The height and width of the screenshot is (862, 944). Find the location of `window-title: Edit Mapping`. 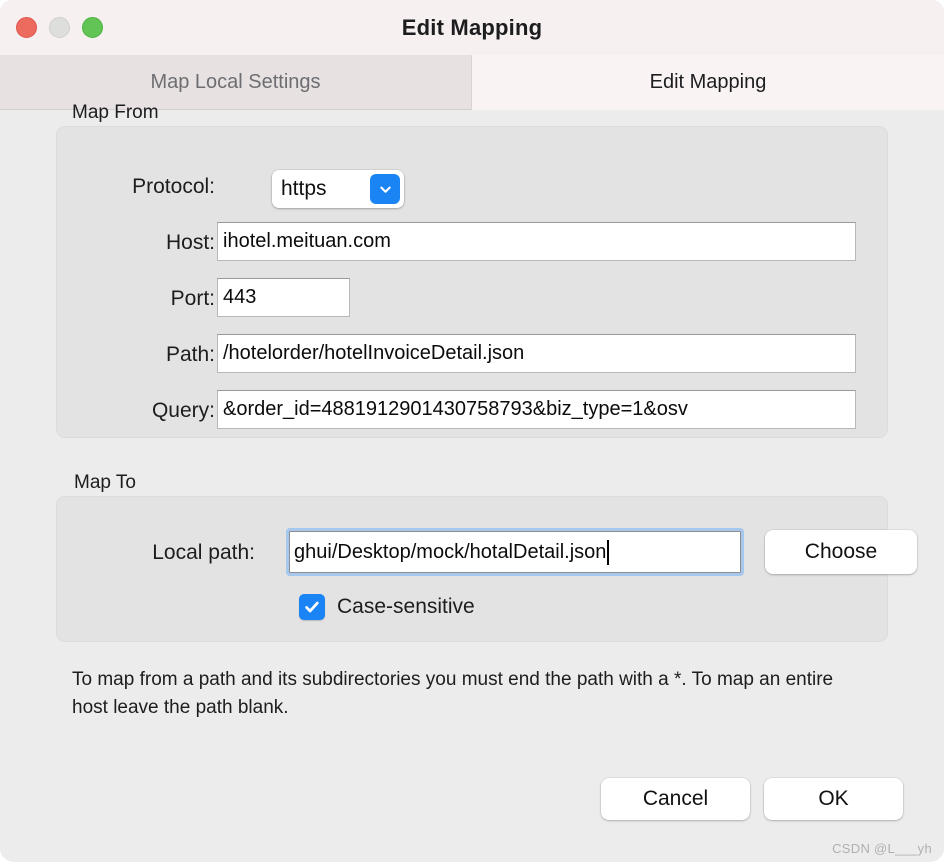

window-title: Edit Mapping is located at coordinates (472, 27).